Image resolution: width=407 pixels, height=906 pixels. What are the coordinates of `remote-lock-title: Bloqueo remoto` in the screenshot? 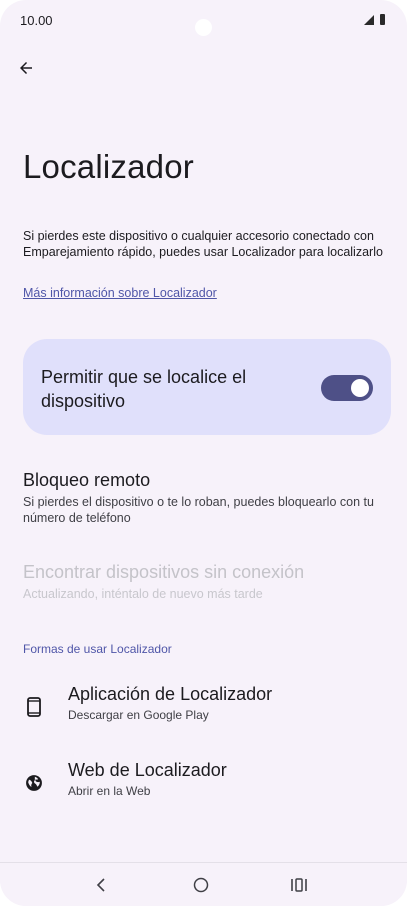 It's located at (87, 480).